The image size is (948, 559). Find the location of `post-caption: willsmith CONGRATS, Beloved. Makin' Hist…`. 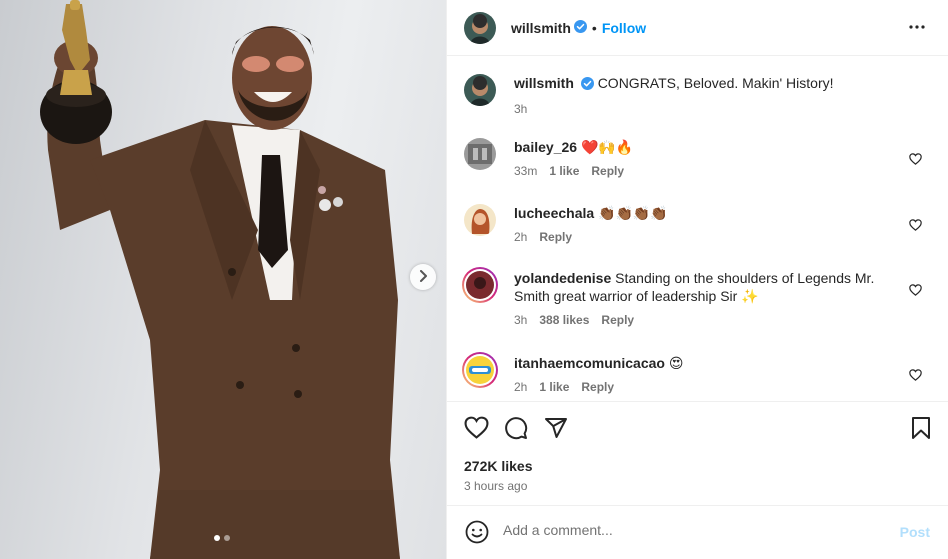

post-caption: willsmith CONGRATS, Beloved. Makin' Hist… is located at coordinates (699, 102).